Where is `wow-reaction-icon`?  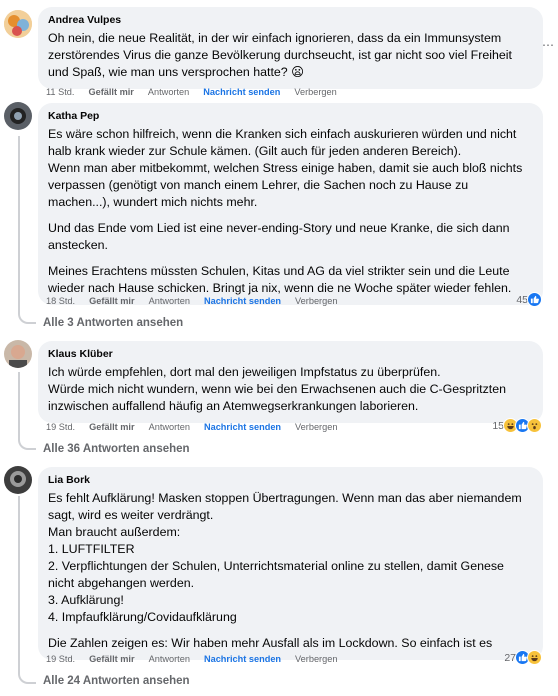 wow-reaction-icon is located at coordinates (534, 425).